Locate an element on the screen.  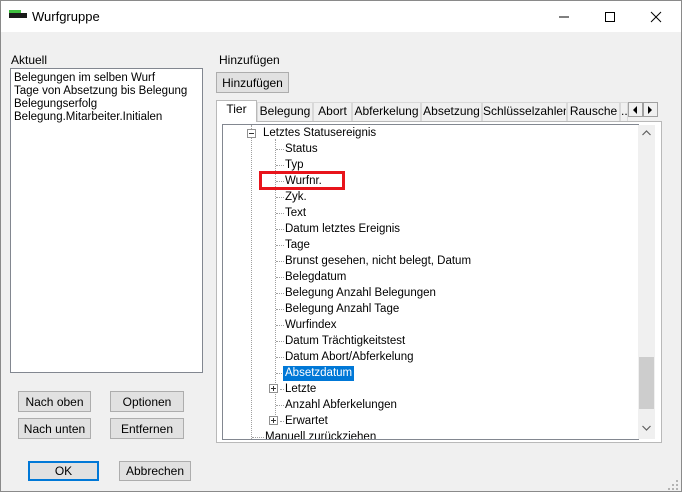
maximize-button is located at coordinates (610, 16).